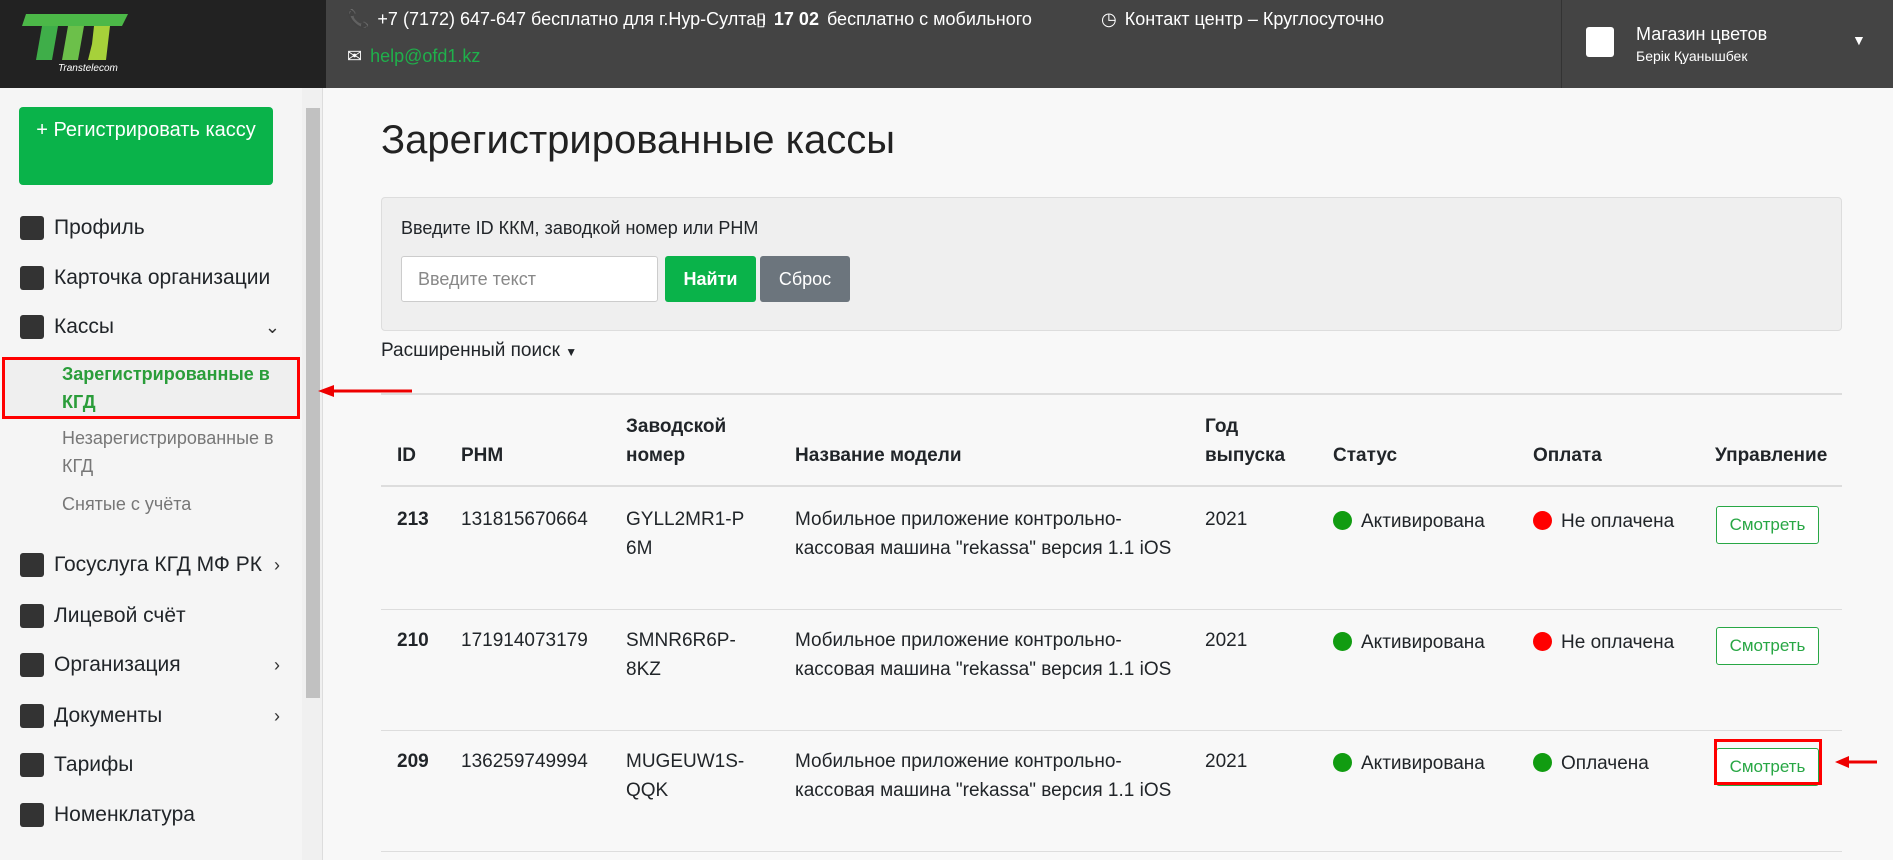 Image resolution: width=1893 pixels, height=860 pixels. Describe the element at coordinates (1365, 455) in the screenshot. I see `col-status: Статус` at that location.